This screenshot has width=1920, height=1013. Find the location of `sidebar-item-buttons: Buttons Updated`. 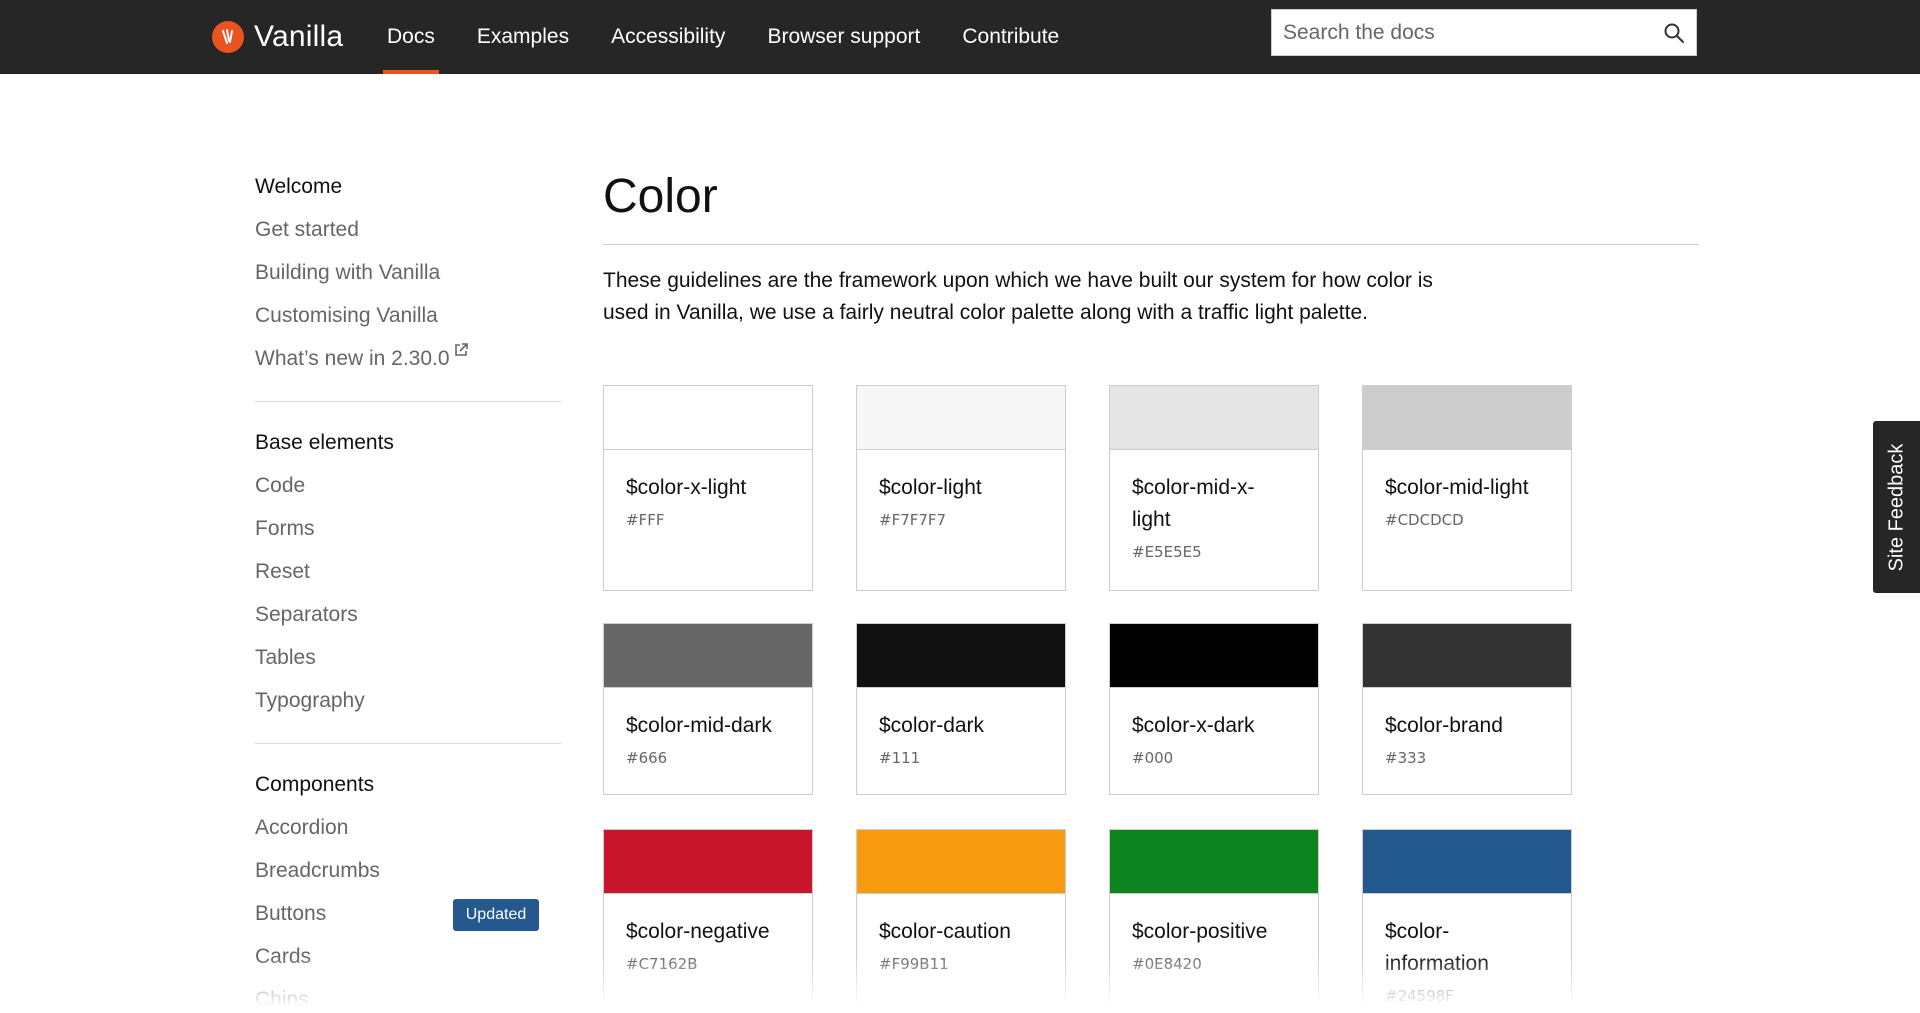

sidebar-item-buttons: Buttons Updated is located at coordinates (408, 913).